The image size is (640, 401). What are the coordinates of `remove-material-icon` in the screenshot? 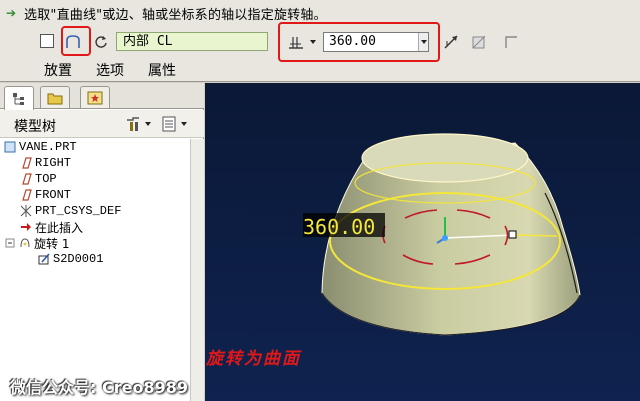 It's located at (479, 42).